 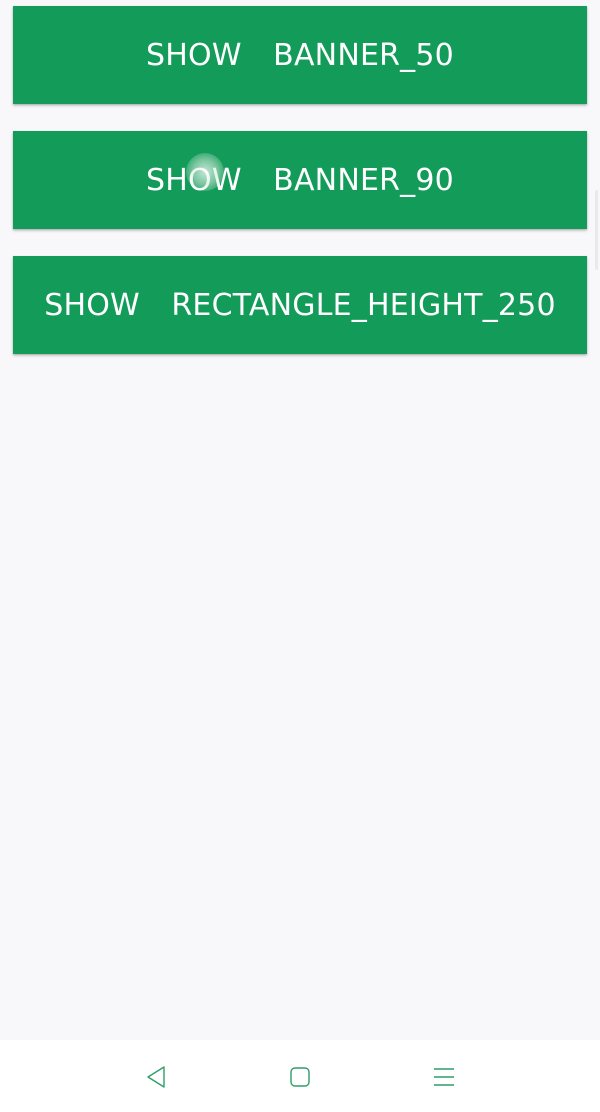 What do you see at coordinates (300, 305) in the screenshot?
I see `show-rectangle-height-250-button: SHOW RECTANGLE_HEIGHT_250` at bounding box center [300, 305].